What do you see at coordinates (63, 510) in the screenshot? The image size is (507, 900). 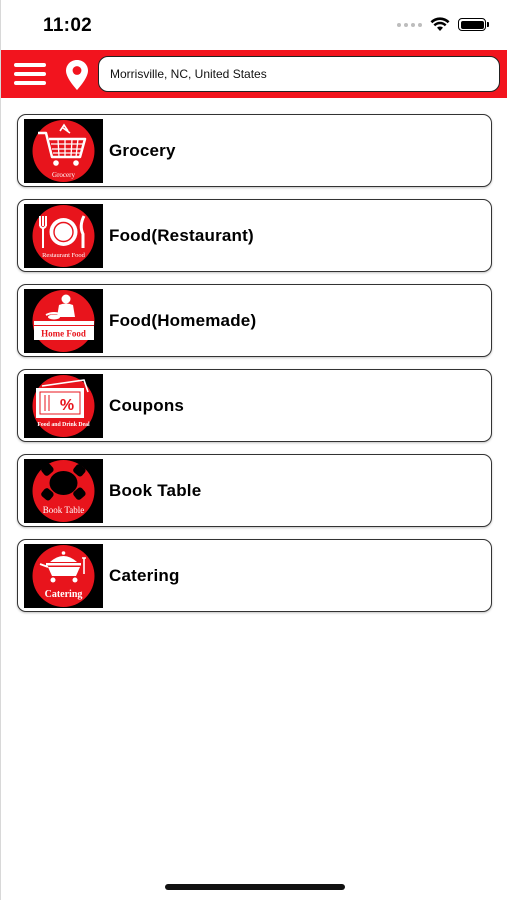 I see `book-table-icon-caption: Book Table` at bounding box center [63, 510].